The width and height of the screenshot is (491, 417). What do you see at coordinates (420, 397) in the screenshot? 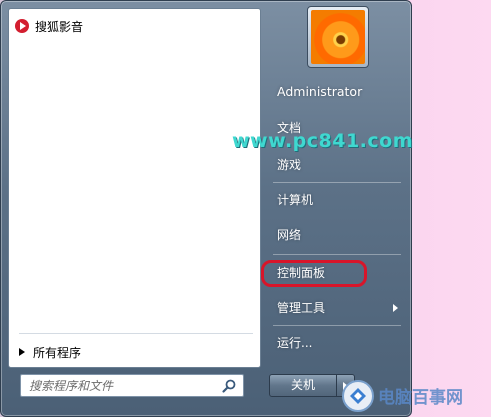
I see `site-logo-text: 电脑百事网` at bounding box center [420, 397].